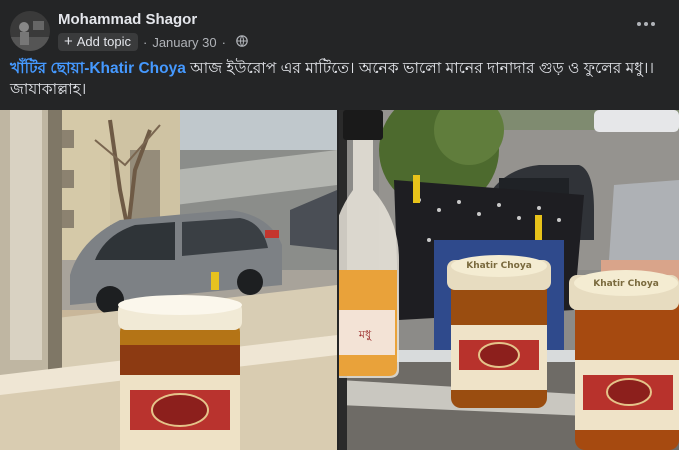 This screenshot has height=450, width=679. I want to click on post-meta: + Add topic · January 30 ·, so click(153, 42).